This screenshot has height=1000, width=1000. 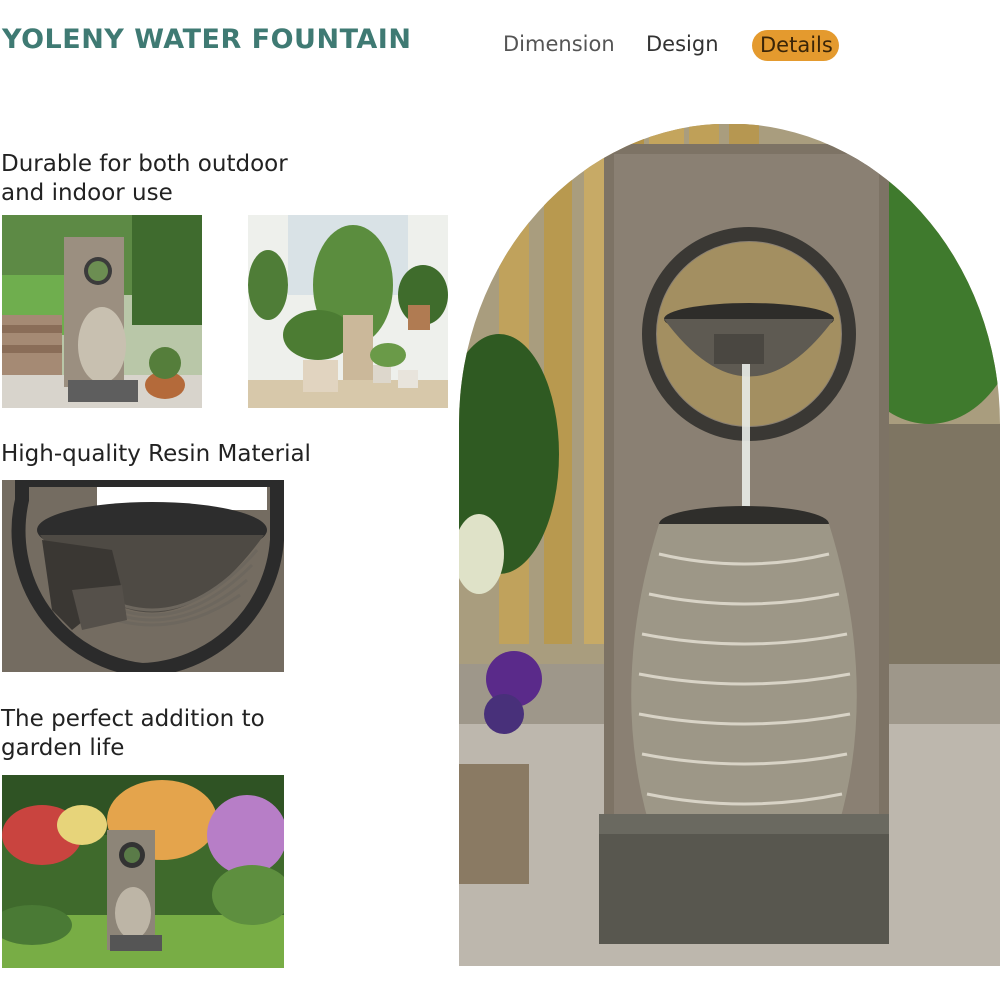 I want to click on resin-closeup-photo, so click(x=143, y=576).